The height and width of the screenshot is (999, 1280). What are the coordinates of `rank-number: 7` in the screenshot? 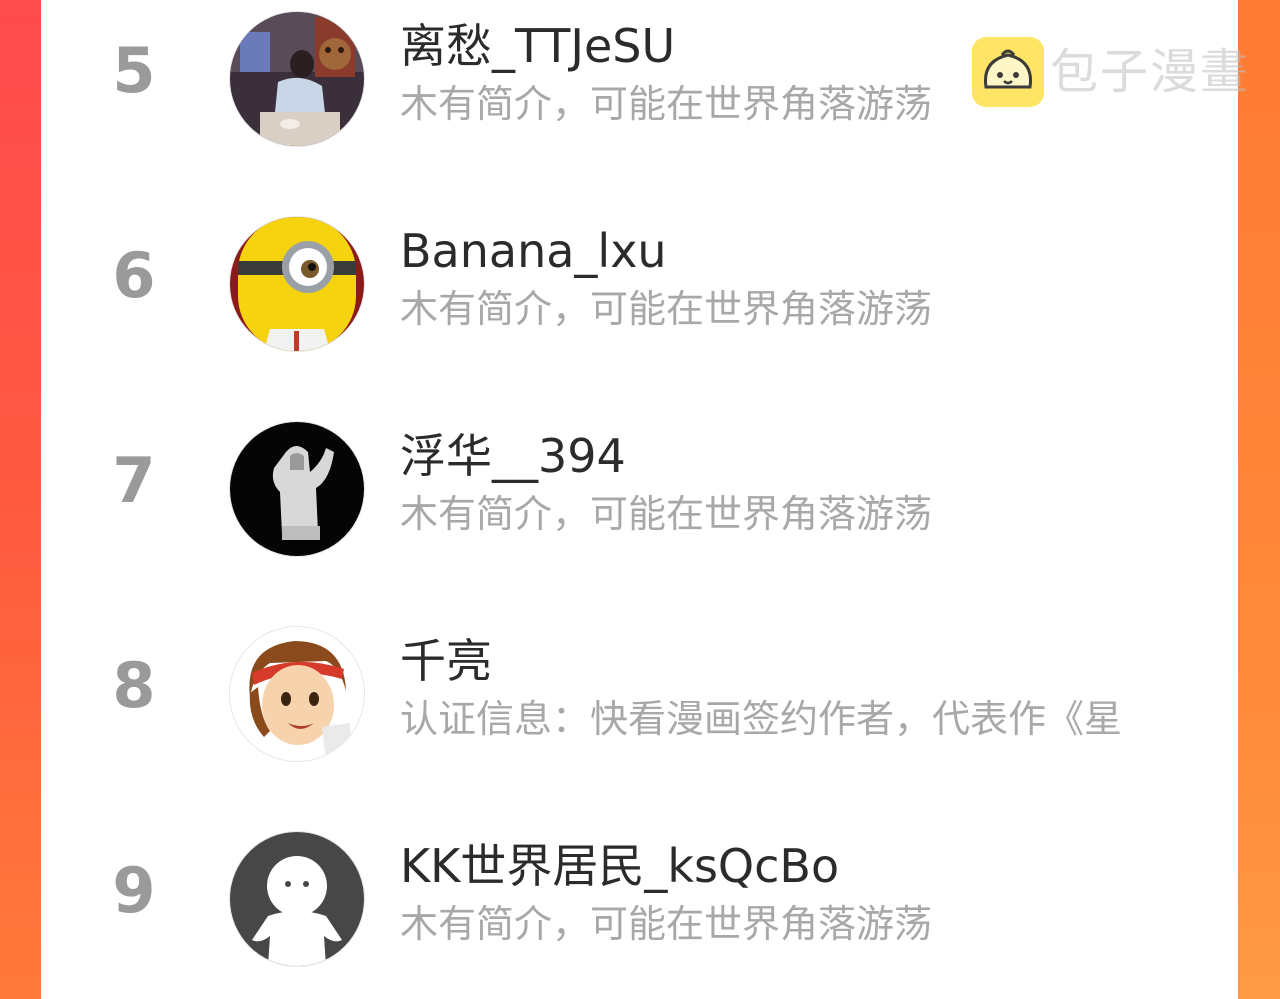 It's located at (134, 480).